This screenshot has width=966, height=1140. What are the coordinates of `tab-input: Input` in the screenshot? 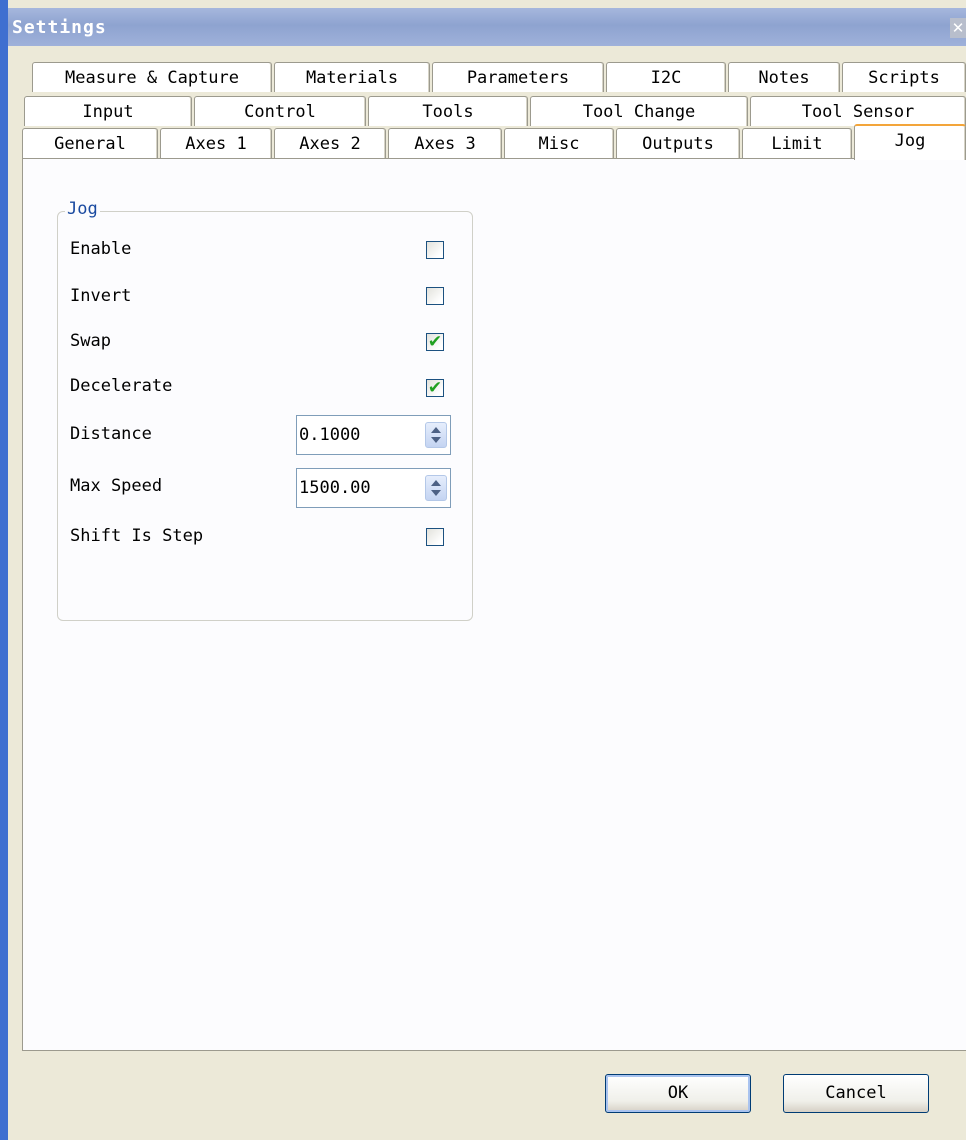 It's located at (108, 111).